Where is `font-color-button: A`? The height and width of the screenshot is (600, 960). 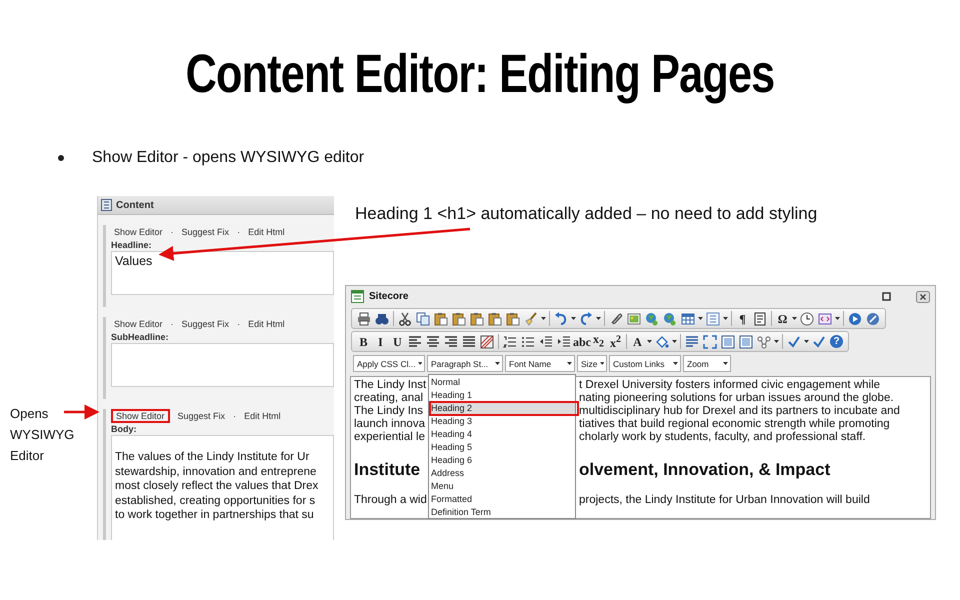 font-color-button: A is located at coordinates (637, 341).